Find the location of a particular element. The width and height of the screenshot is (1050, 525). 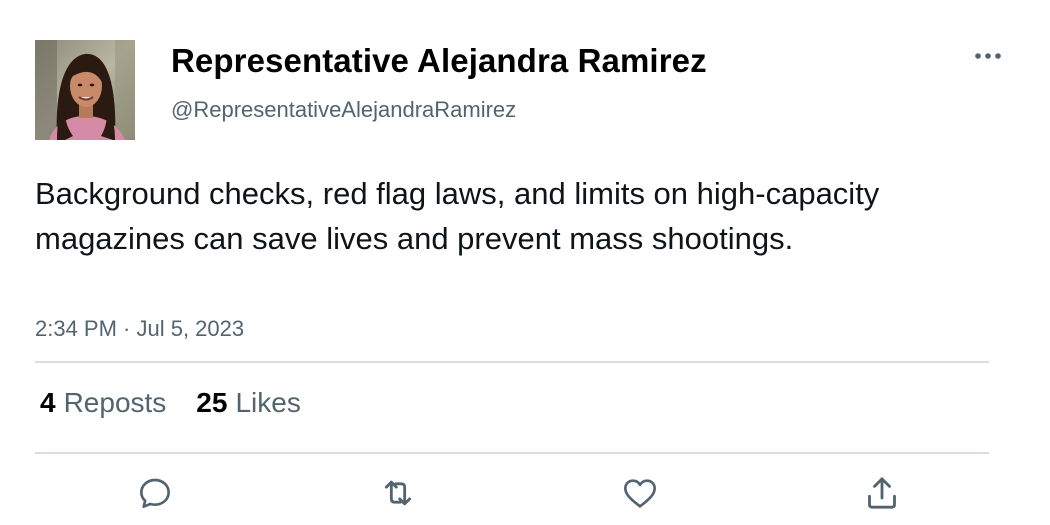

engagement-stats: 4 Reposts 25 Likes is located at coordinates (170, 403).